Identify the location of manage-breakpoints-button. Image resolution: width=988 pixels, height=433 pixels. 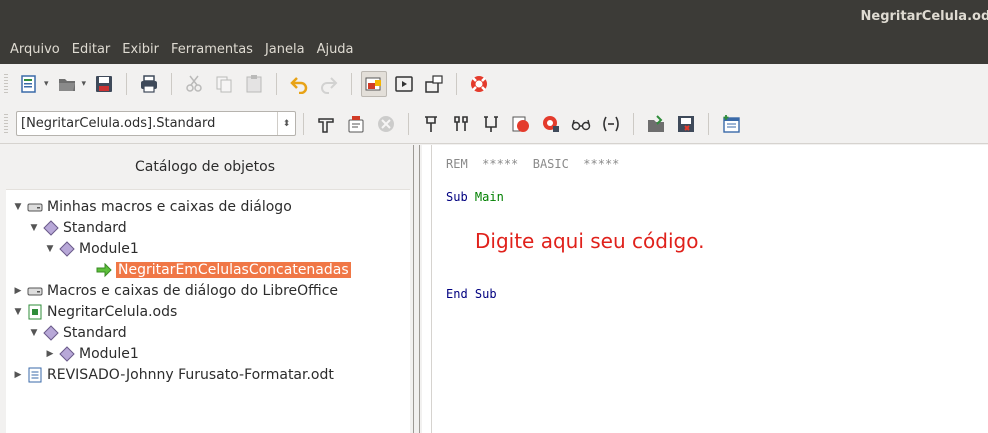
(551, 124).